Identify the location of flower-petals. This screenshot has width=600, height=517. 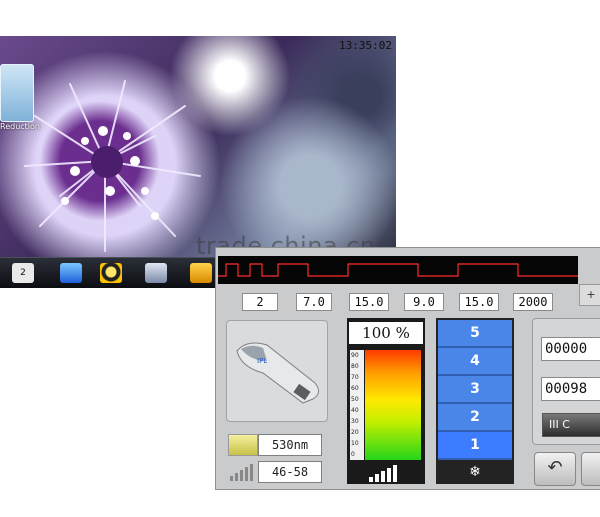
(112, 166).